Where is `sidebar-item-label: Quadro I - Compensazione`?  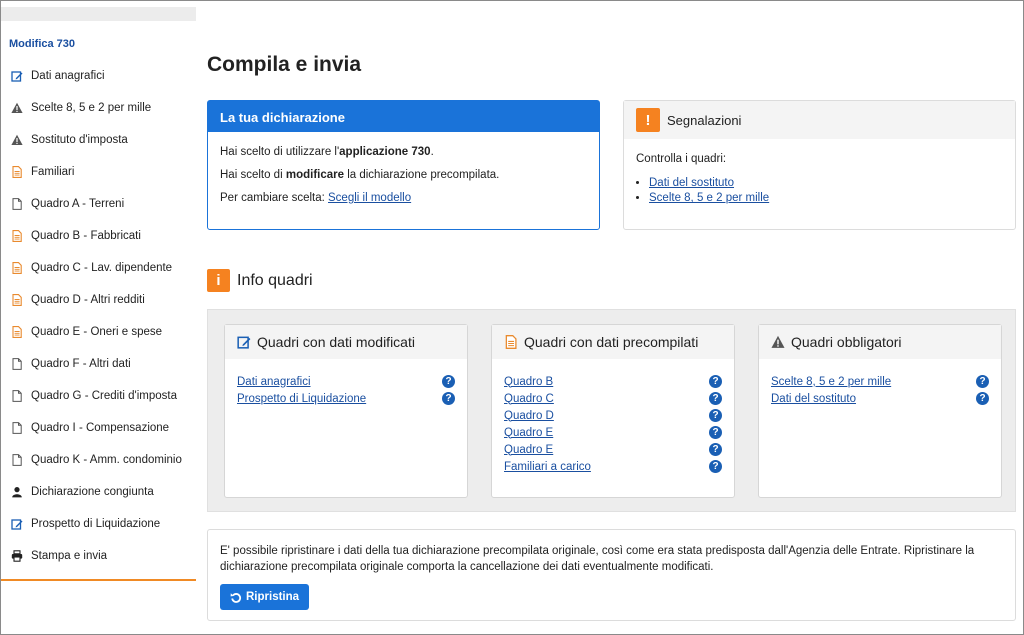
sidebar-item-label: Quadro I - Compensazione is located at coordinates (100, 428).